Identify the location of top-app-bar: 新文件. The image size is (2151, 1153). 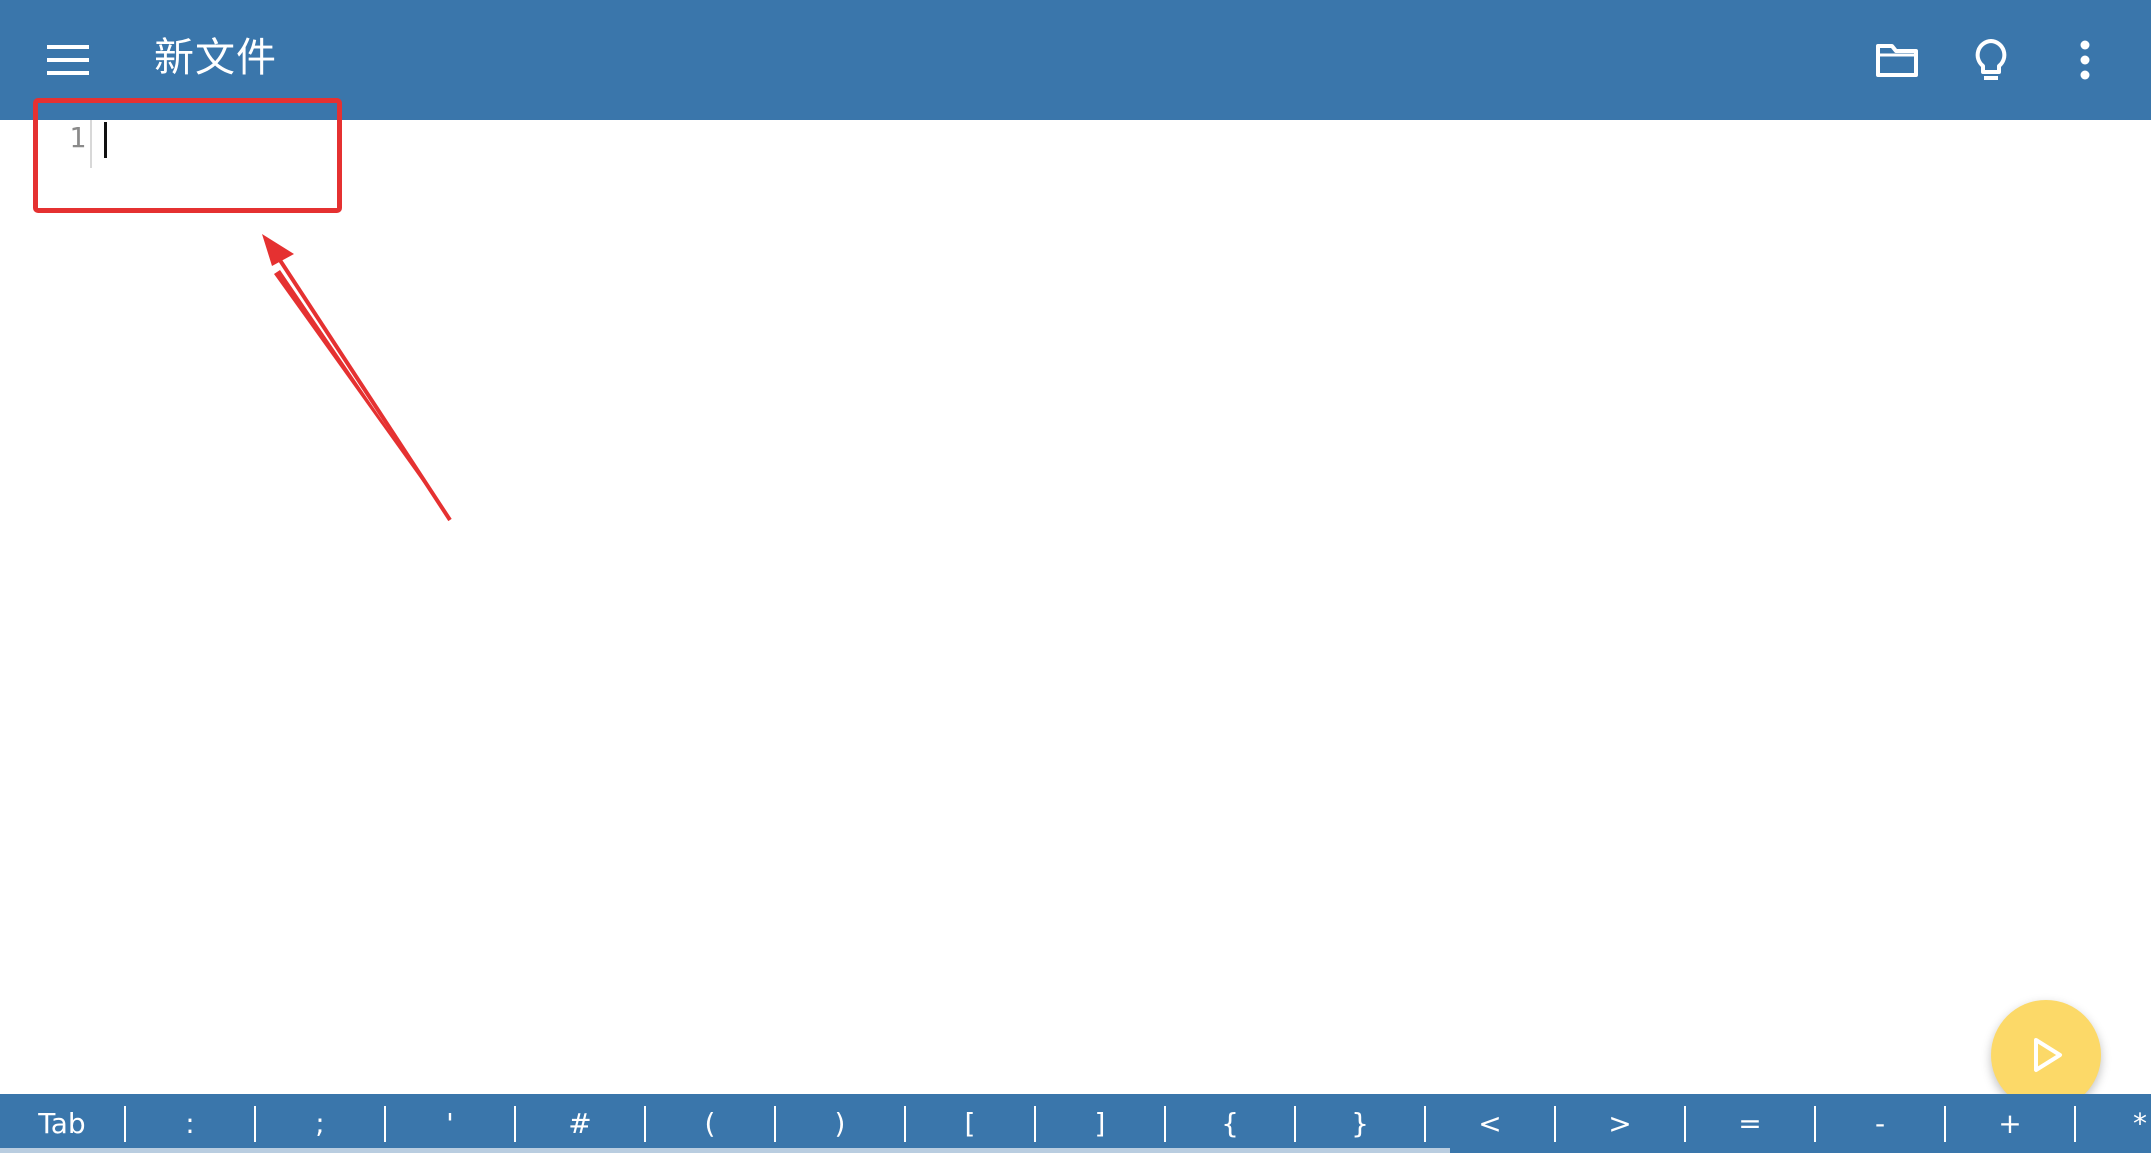
(1075, 60).